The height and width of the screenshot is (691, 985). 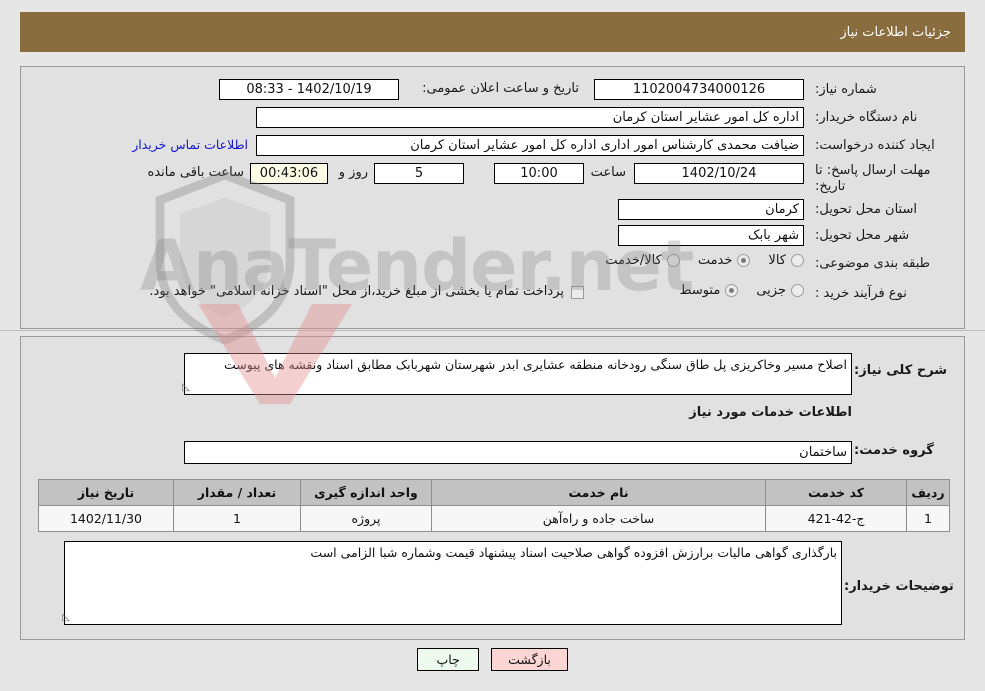 What do you see at coordinates (453, 583) in the screenshot?
I see `buyer-notes-textarea` at bounding box center [453, 583].